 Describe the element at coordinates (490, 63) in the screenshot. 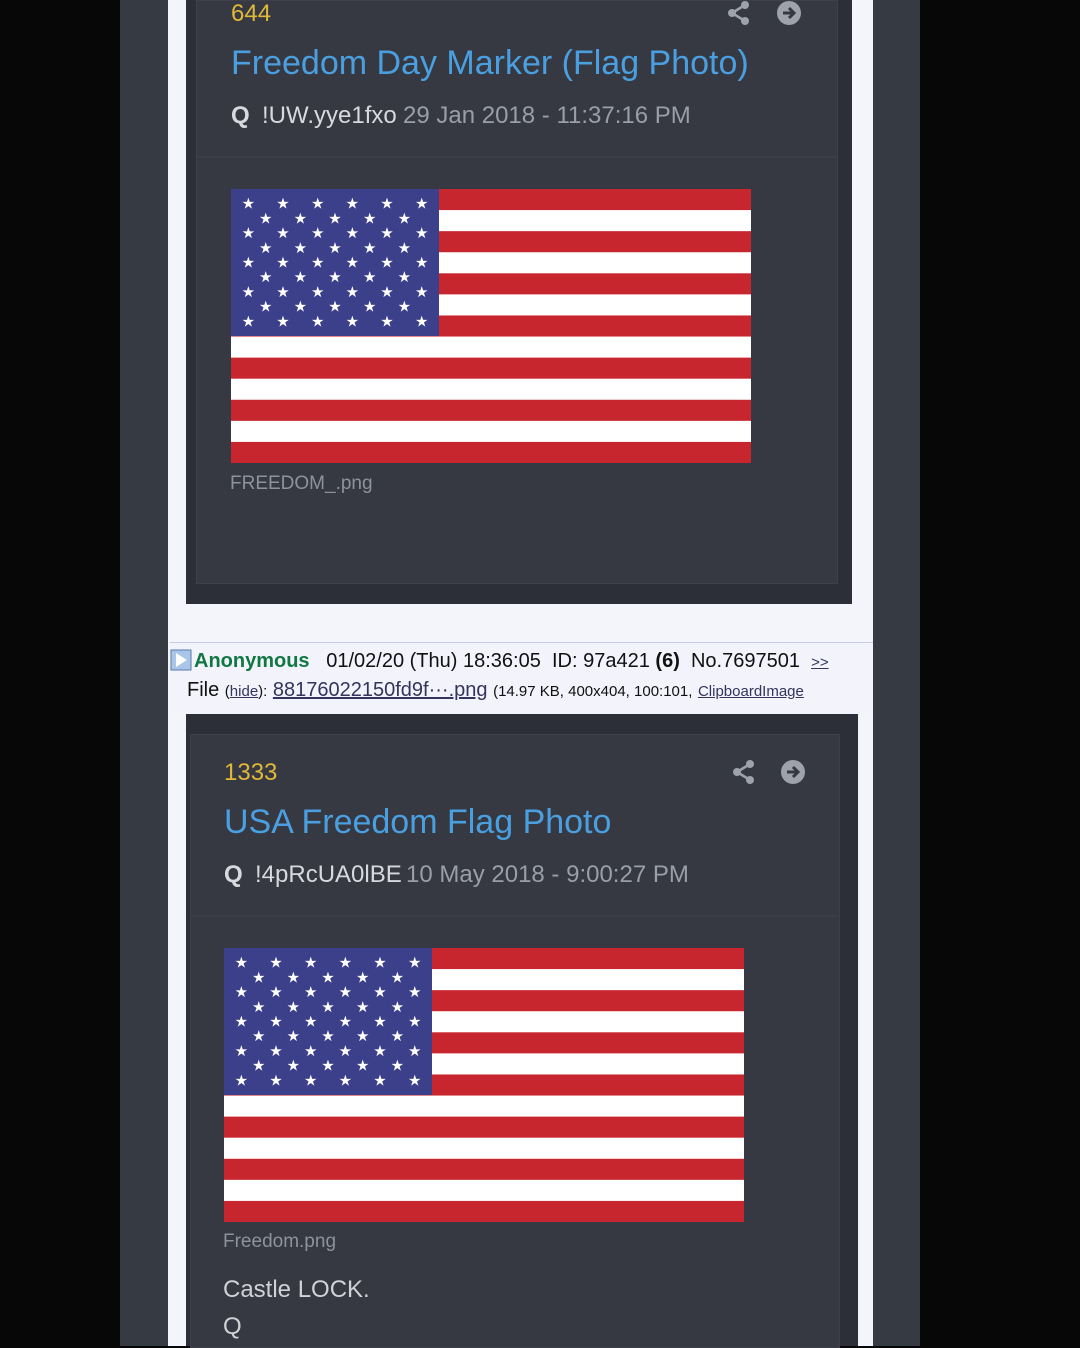

I see `post-title: Freedom Day Marker (Flag Photo)` at that location.